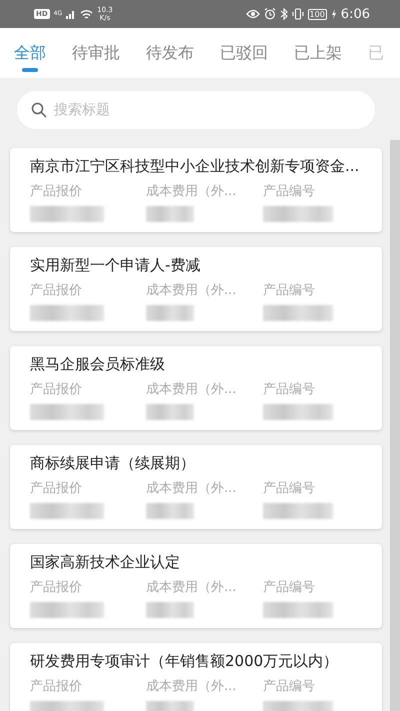 The width and height of the screenshot is (400, 711). Describe the element at coordinates (270, 14) in the screenshot. I see `alarm-icon` at that location.